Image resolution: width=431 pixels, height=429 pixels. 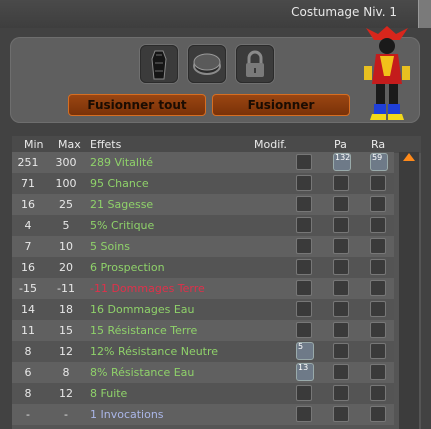 What do you see at coordinates (127, 267) in the screenshot?
I see `effect-text: 6 Prospection` at bounding box center [127, 267].